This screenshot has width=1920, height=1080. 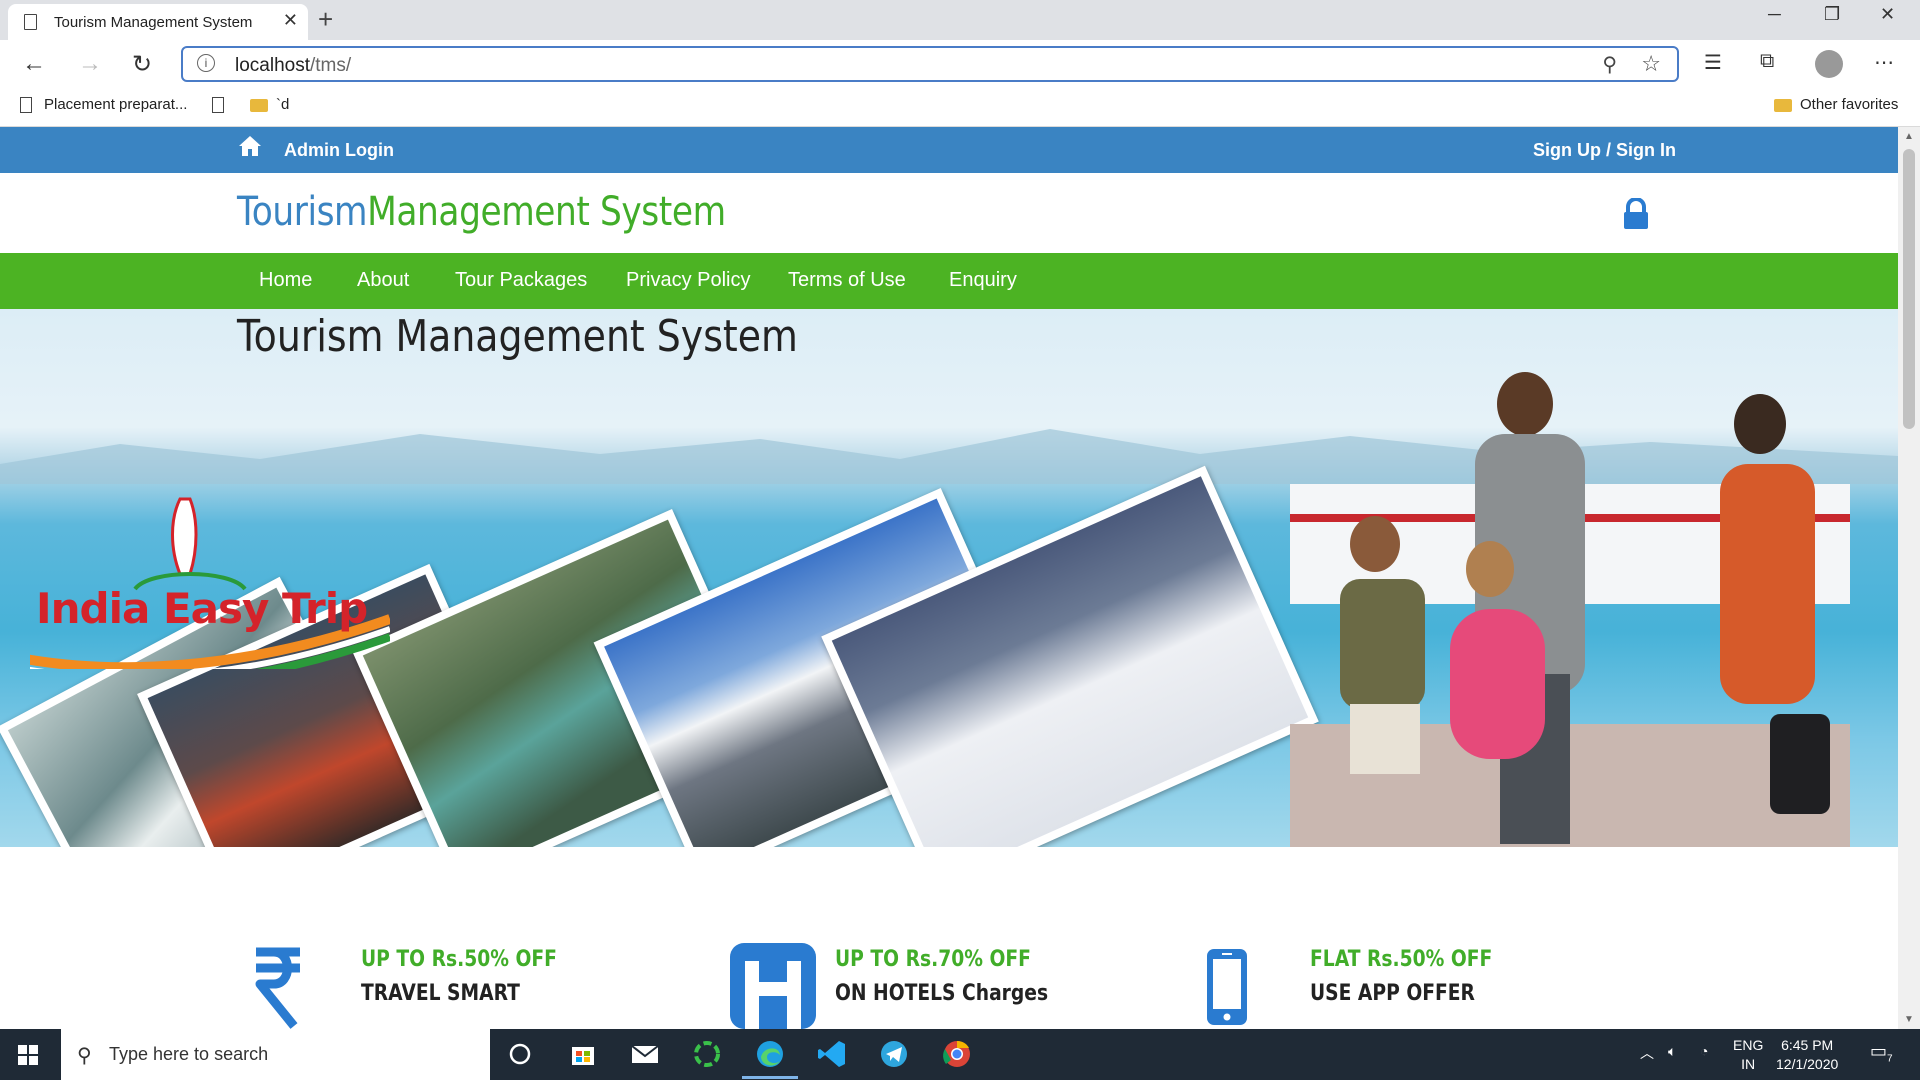 What do you see at coordinates (1909, 289) in the screenshot?
I see `scrollbar-thumb` at bounding box center [1909, 289].